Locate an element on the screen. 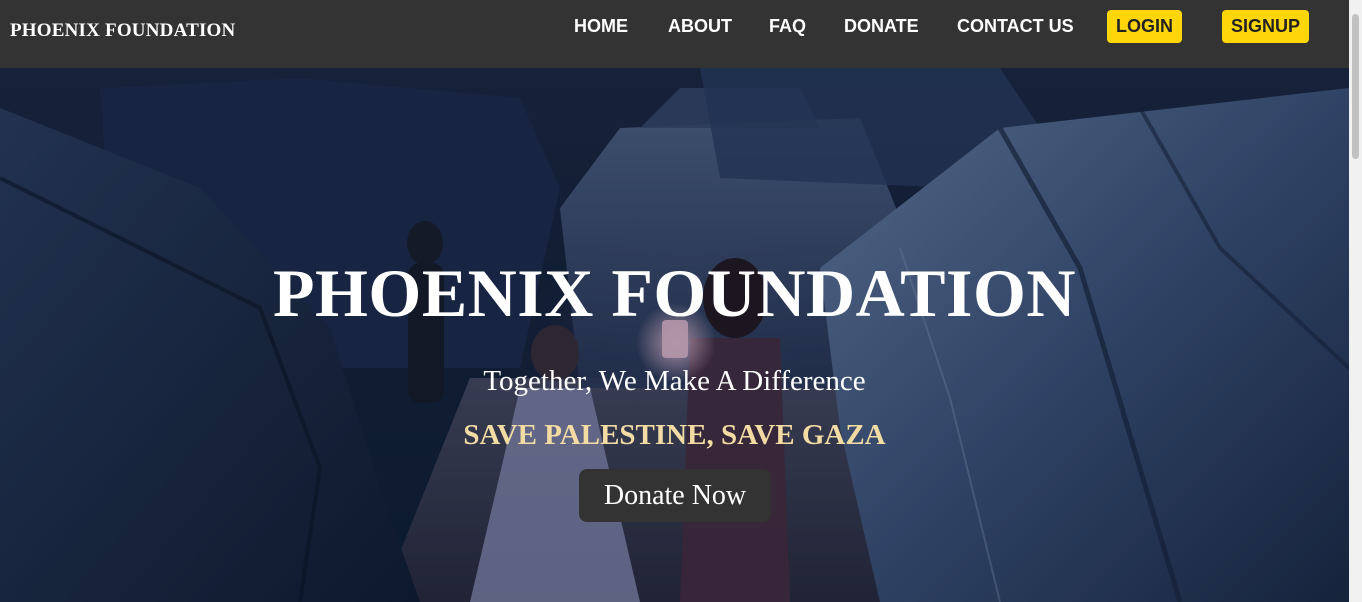 The width and height of the screenshot is (1362, 602). nav-link-about: ABOUT is located at coordinates (700, 26).